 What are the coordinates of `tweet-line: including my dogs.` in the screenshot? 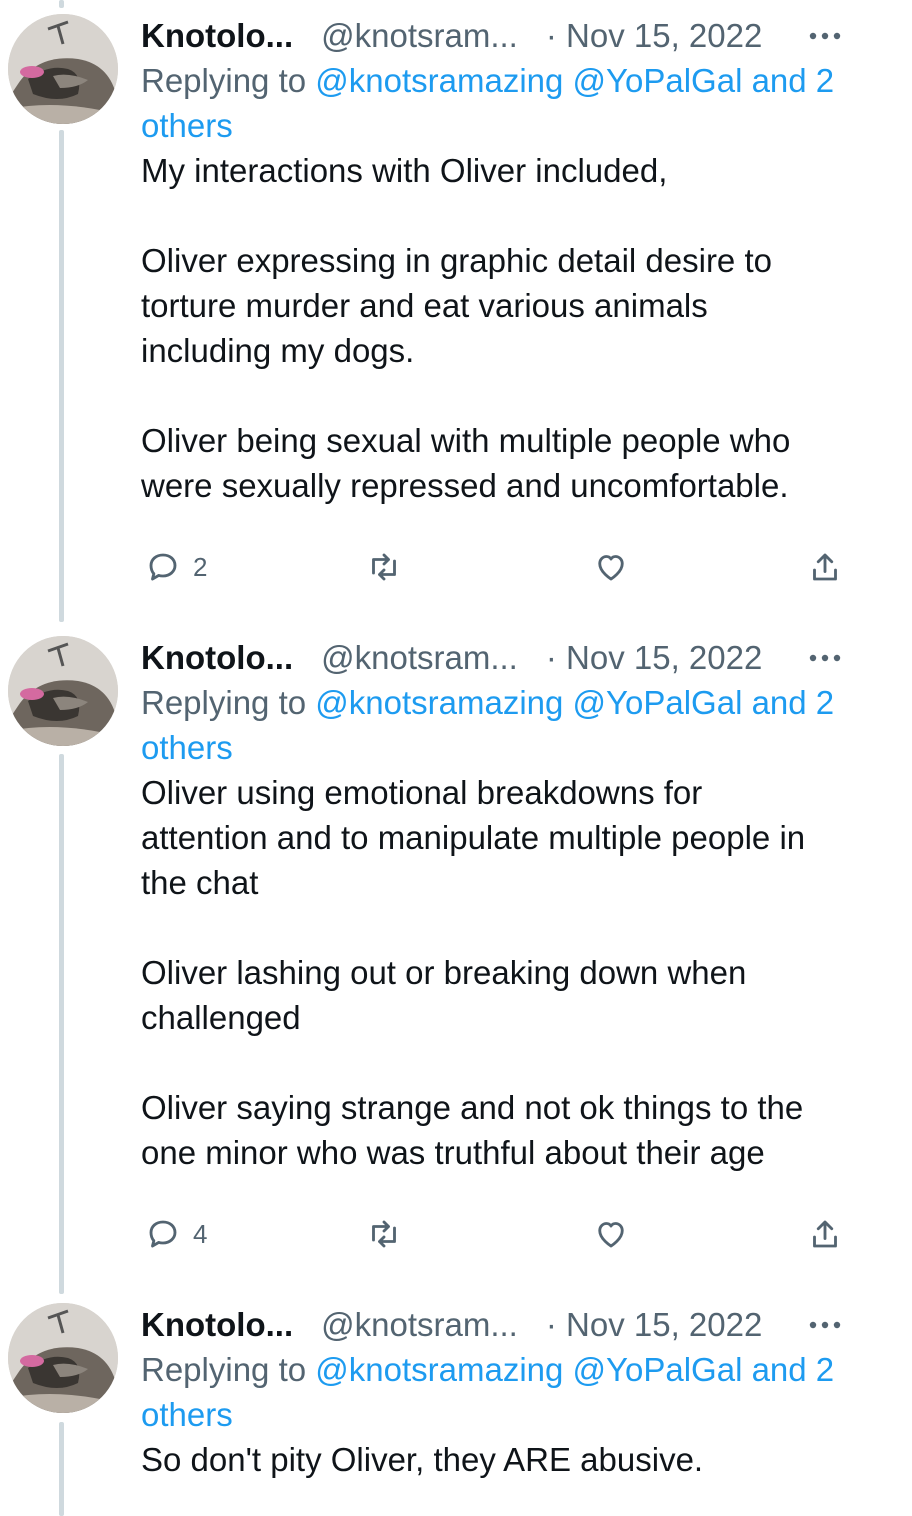 It's located at (278, 350).